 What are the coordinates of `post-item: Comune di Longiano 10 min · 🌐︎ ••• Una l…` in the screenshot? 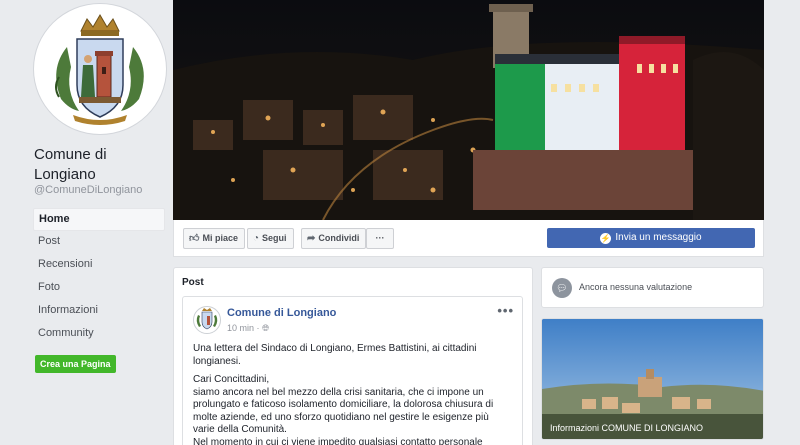 It's located at (352, 370).